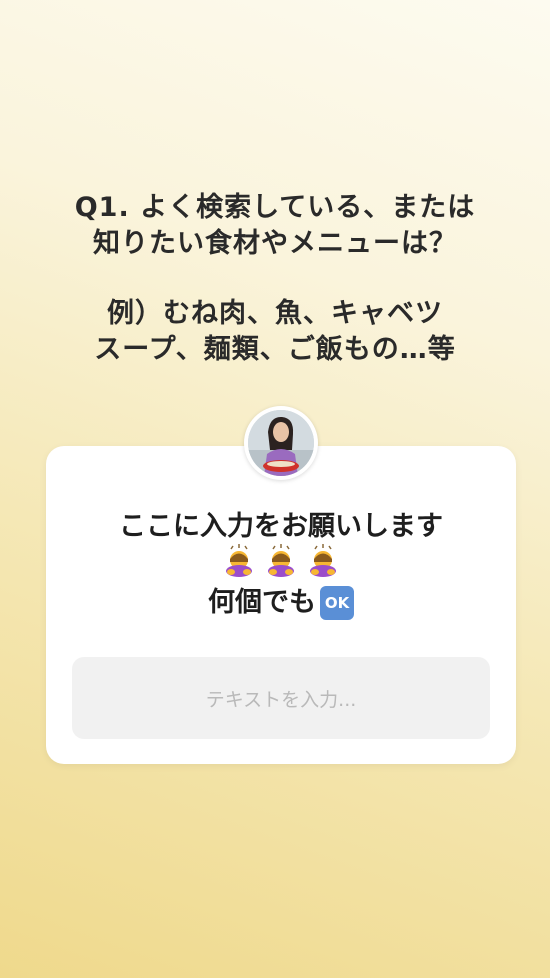 Image resolution: width=550 pixels, height=978 pixels. I want to click on question-line-4: スープ、麺類、ご飯もの…等, so click(275, 349).